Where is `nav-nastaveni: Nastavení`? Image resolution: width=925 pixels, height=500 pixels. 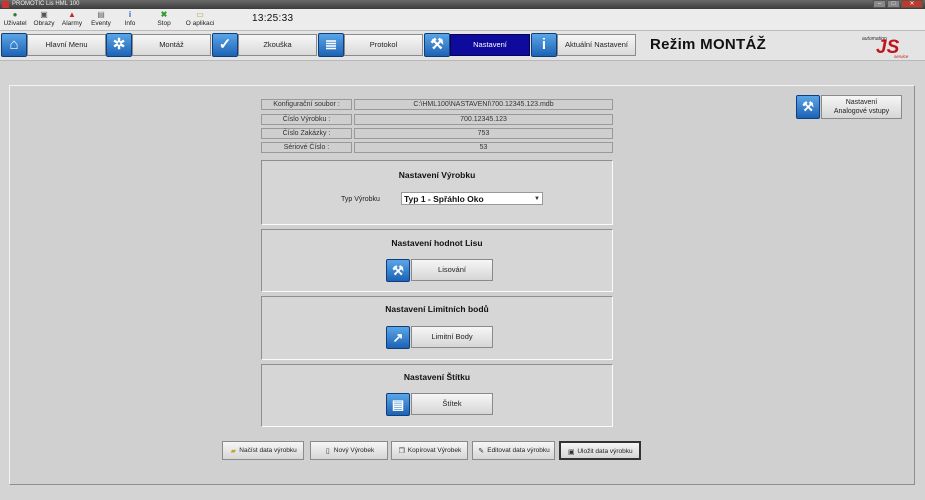
nav-nastaveni: Nastavení is located at coordinates (490, 45).